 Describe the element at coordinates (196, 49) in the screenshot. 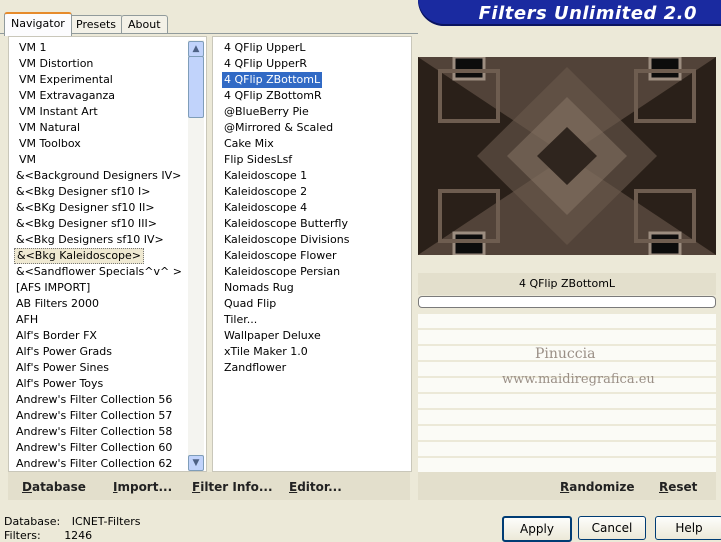

I see `scroll-up-icon: ▲` at that location.